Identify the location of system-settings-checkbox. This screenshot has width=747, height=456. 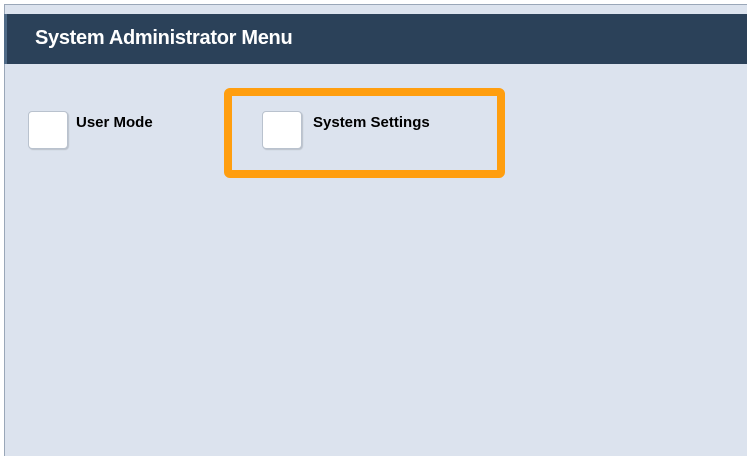
(282, 130).